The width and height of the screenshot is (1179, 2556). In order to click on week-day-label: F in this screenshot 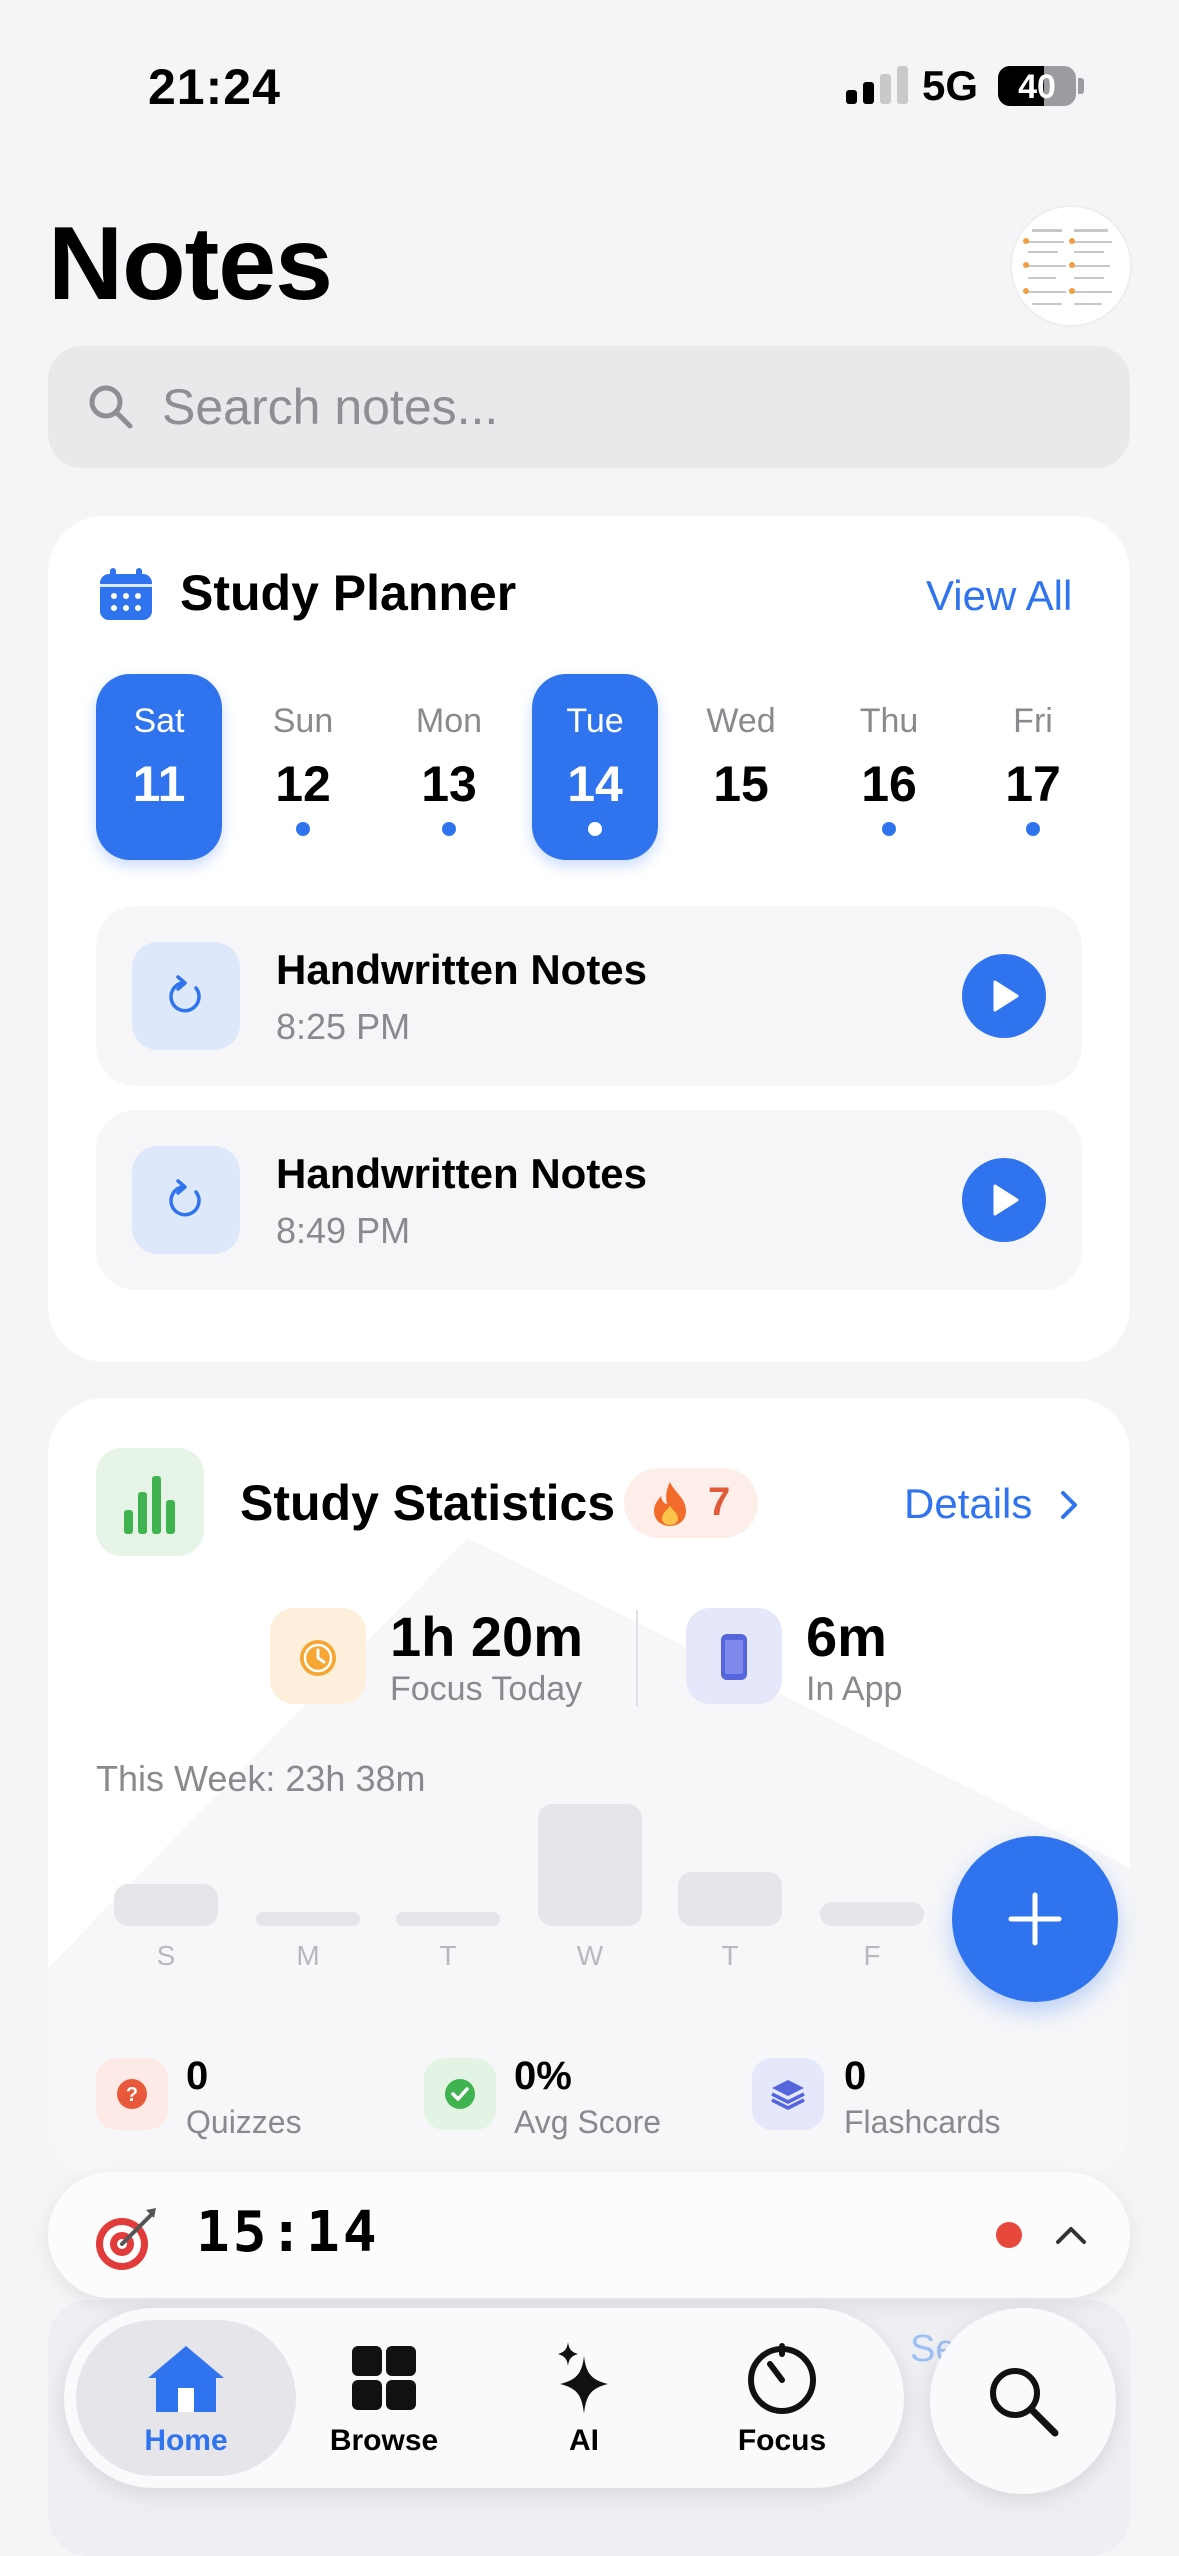, I will do `click(872, 1955)`.